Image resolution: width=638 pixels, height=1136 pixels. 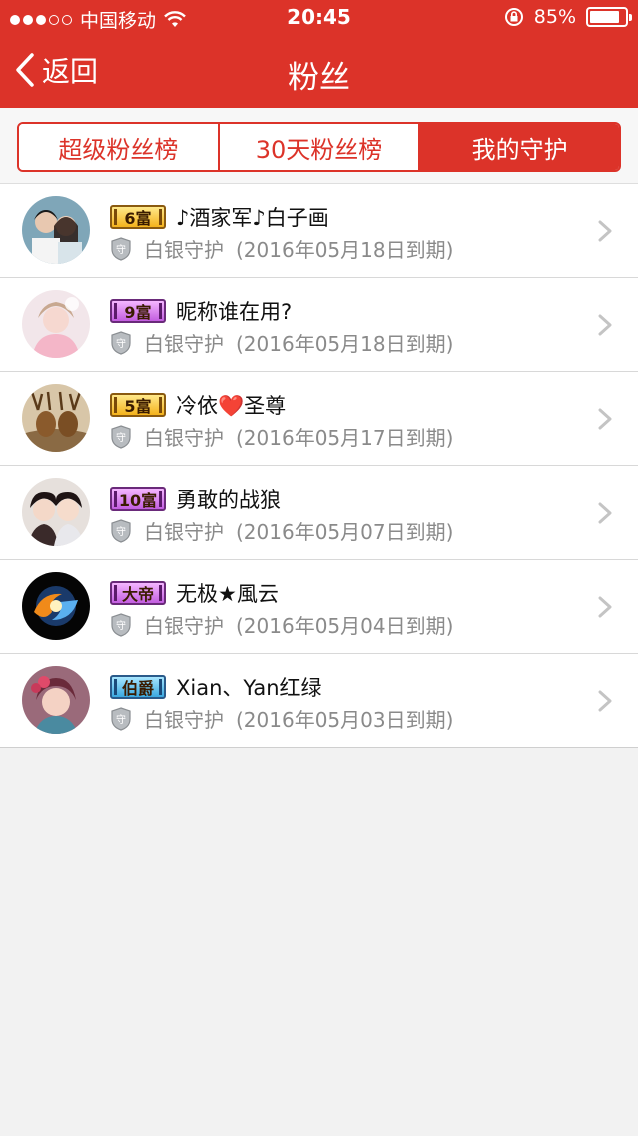 What do you see at coordinates (231, 406) in the screenshot?
I see `fan-nickname: 冷依❤️圣尊` at bounding box center [231, 406].